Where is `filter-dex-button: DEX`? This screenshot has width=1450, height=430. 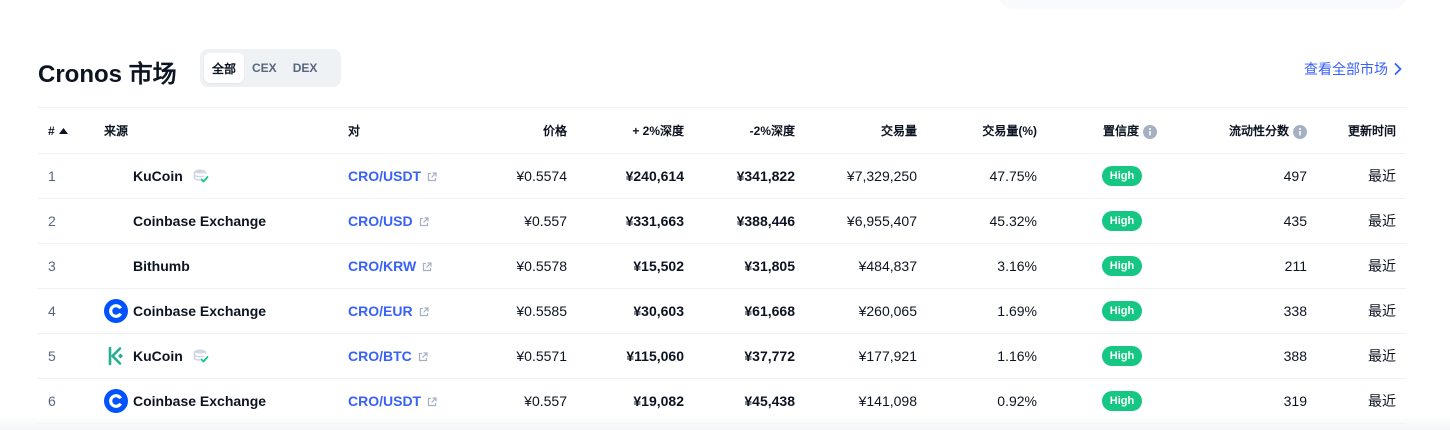
filter-dex-button: DEX is located at coordinates (305, 68).